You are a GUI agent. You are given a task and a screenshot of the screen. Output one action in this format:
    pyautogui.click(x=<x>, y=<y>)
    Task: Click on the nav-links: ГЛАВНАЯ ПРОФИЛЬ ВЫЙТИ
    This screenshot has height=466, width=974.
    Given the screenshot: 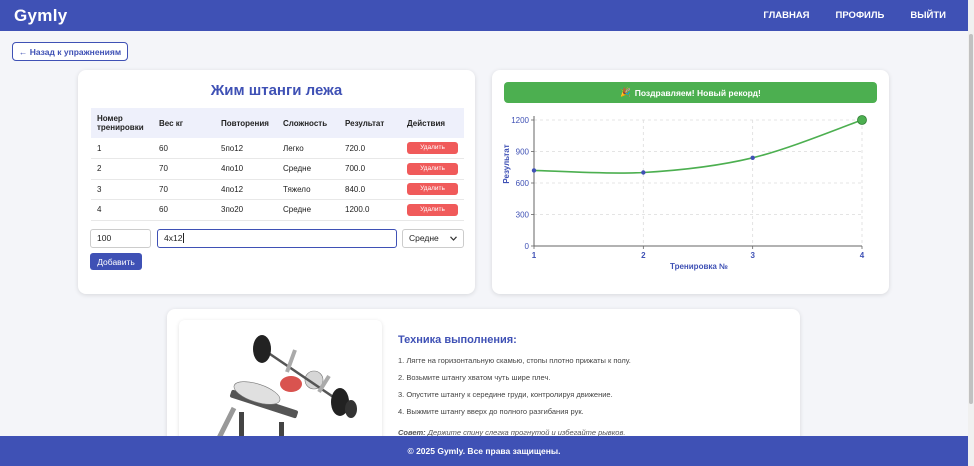 What is the action you would take?
    pyautogui.click(x=858, y=15)
    